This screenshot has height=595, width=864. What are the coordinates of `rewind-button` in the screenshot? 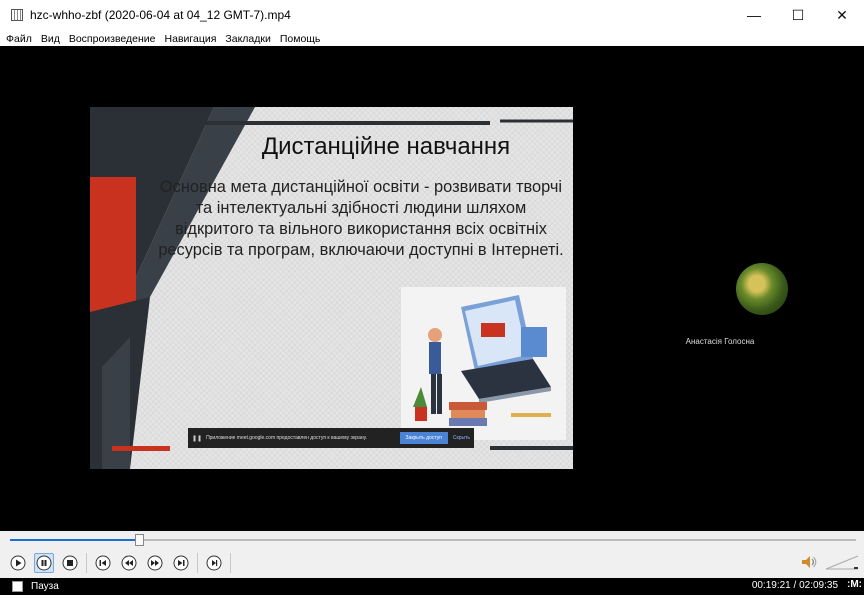 It's located at (129, 563).